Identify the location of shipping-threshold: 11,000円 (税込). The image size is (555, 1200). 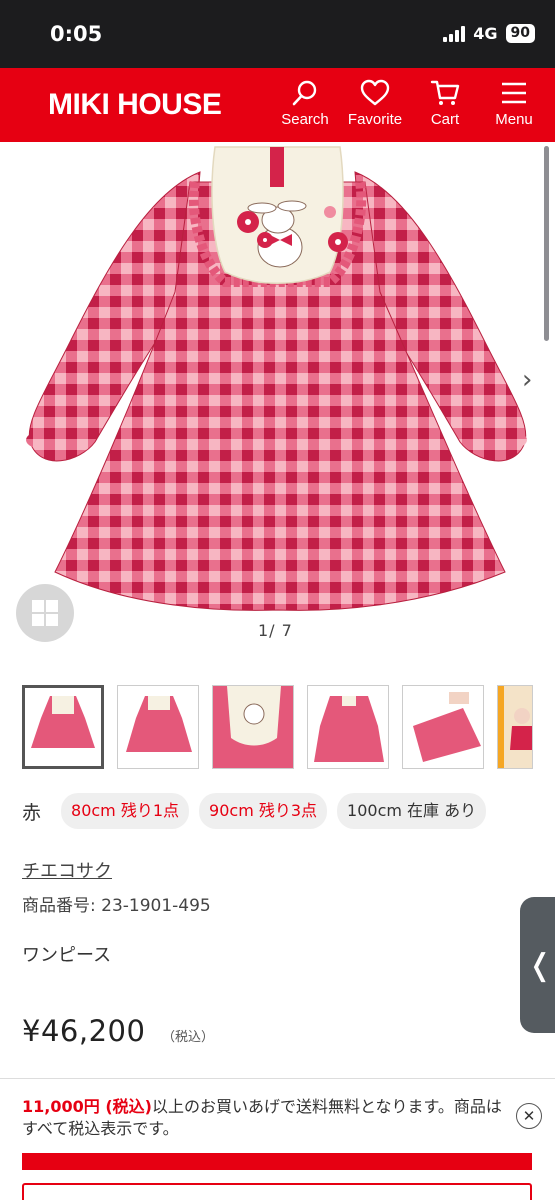
(87, 1106).